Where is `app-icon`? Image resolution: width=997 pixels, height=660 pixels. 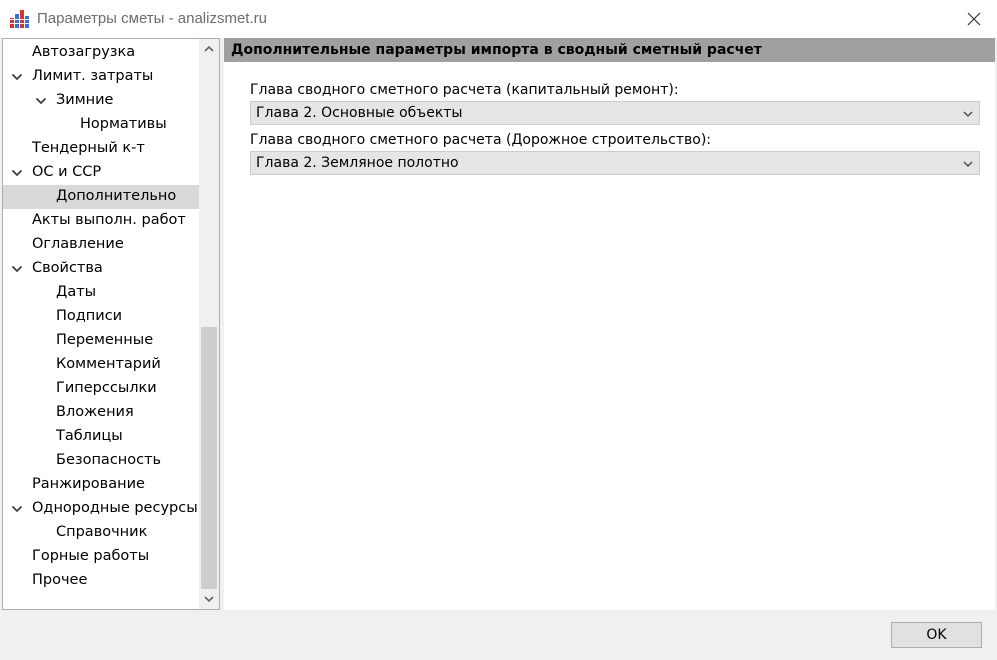
app-icon is located at coordinates (19, 19).